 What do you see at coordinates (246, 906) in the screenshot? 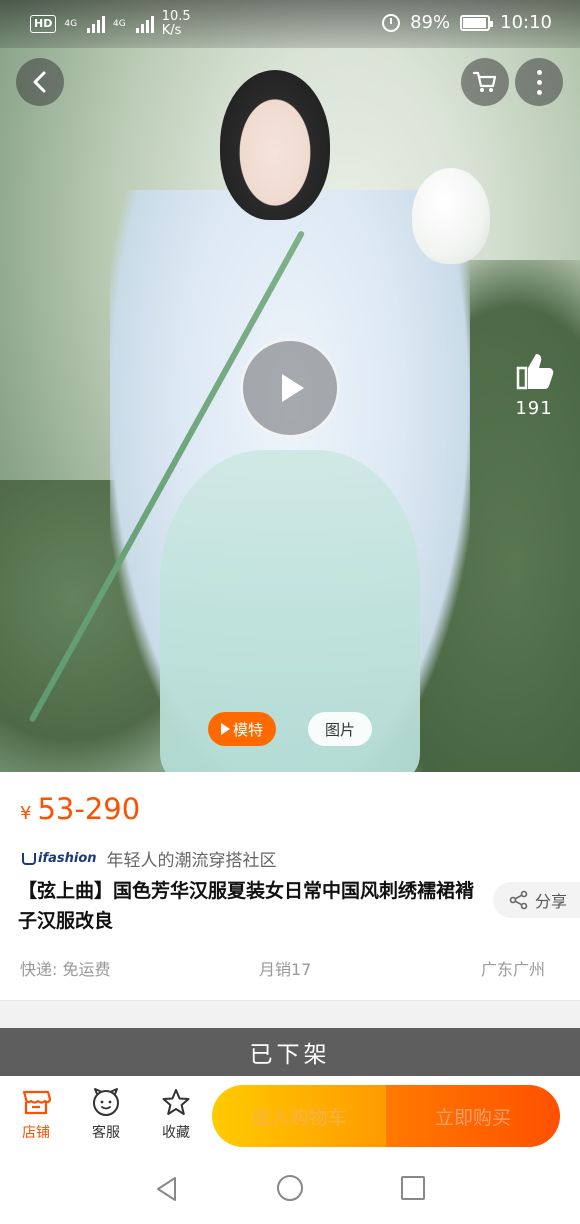
I see `product-title: 【弦上曲】国色芳华汉服夏装女日常中国风刺绣襦裙褙子汉服改良` at bounding box center [246, 906].